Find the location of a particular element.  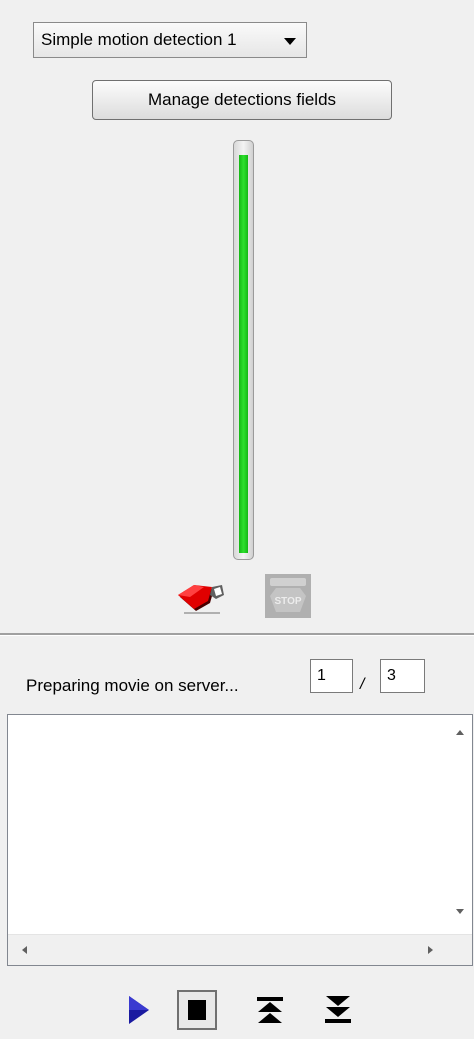

detection-mode-value: Simple motion detection 1 is located at coordinates (139, 39).